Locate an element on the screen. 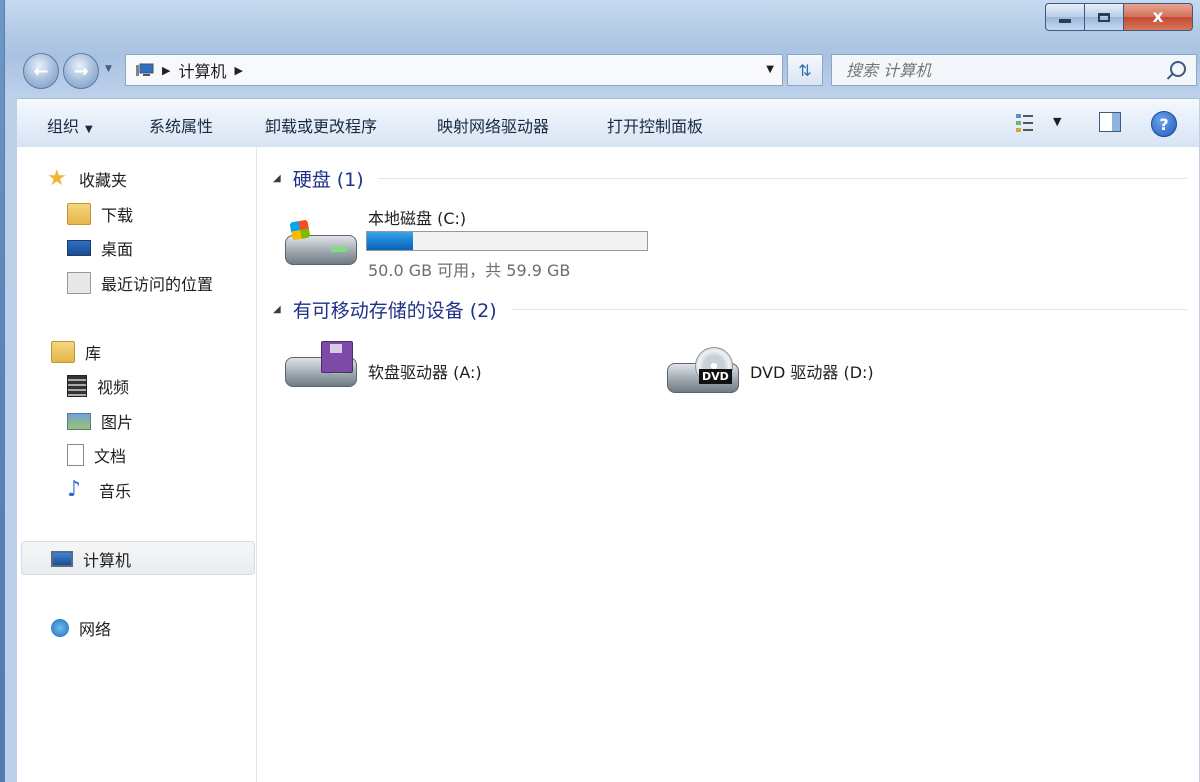 The height and width of the screenshot is (782, 1200). caption-buttons: x is located at coordinates (1119, 17).